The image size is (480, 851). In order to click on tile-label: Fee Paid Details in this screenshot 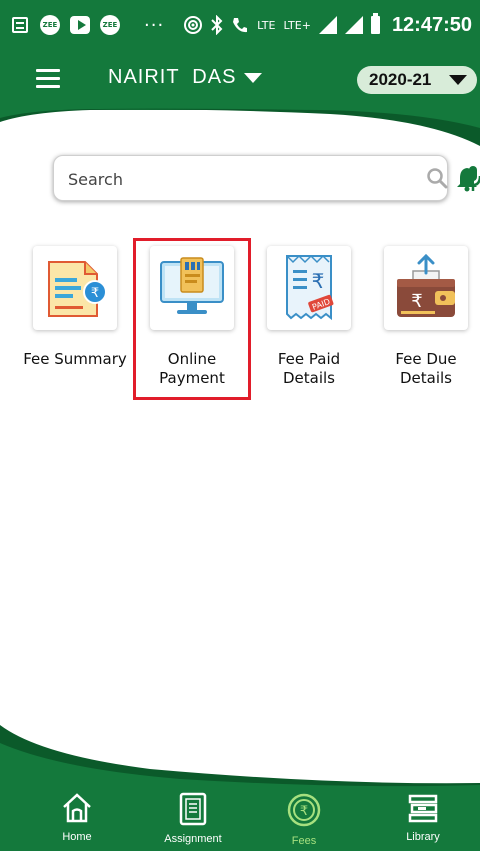, I will do `click(309, 369)`.